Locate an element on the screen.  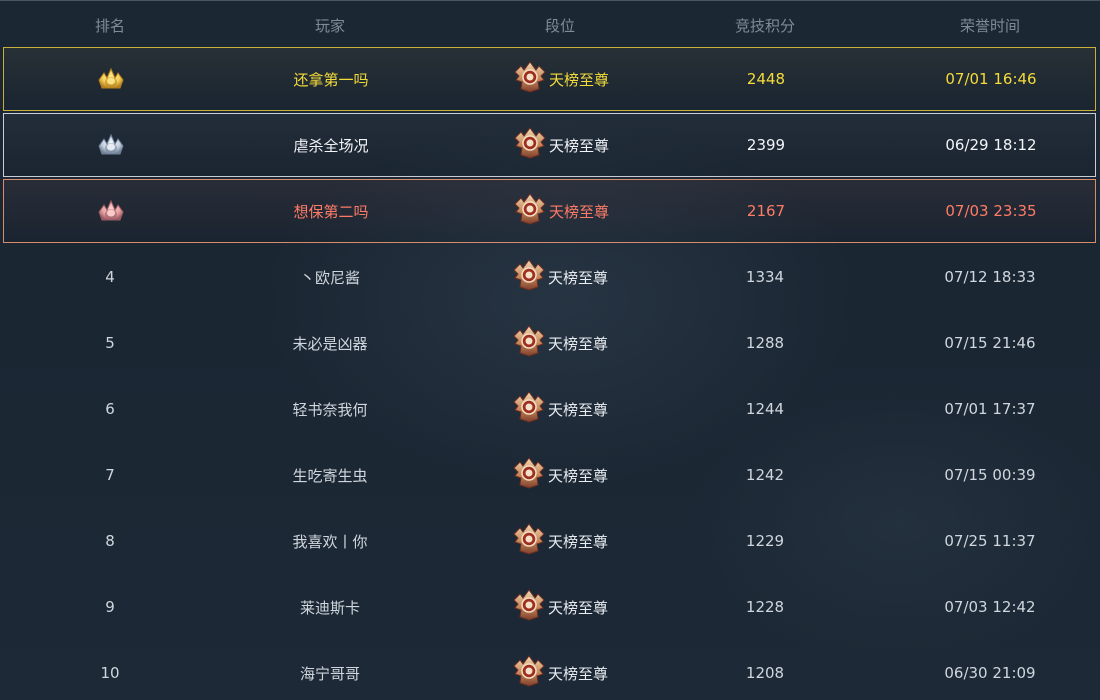
gold-medal-icon is located at coordinates (111, 79).